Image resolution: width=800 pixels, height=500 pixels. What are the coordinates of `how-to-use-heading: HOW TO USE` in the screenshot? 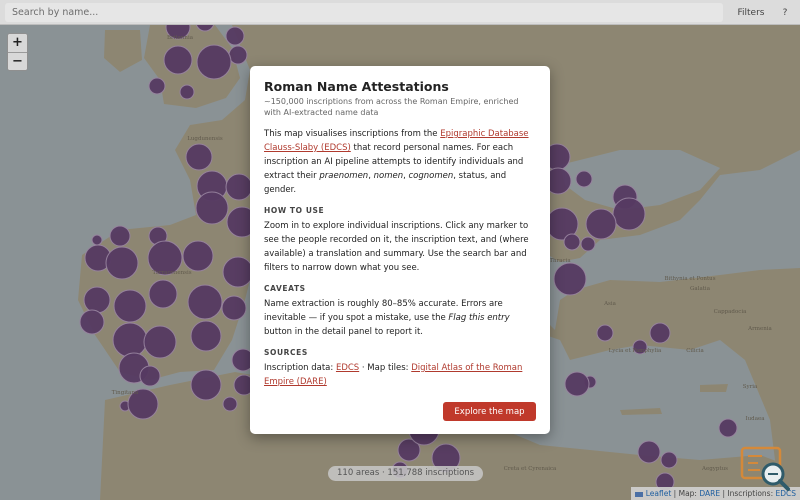 It's located at (294, 210).